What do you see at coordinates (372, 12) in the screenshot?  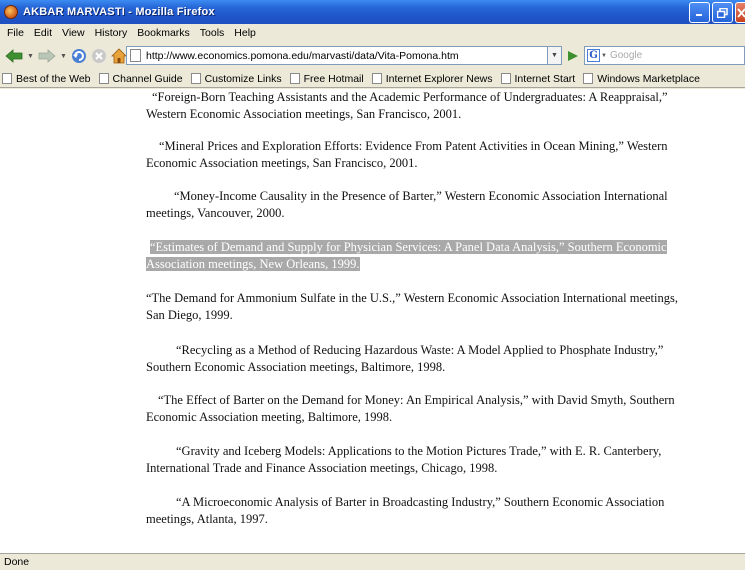 I see `title-bar: AKBAR MARVASTI - Mozilla Firefox` at bounding box center [372, 12].